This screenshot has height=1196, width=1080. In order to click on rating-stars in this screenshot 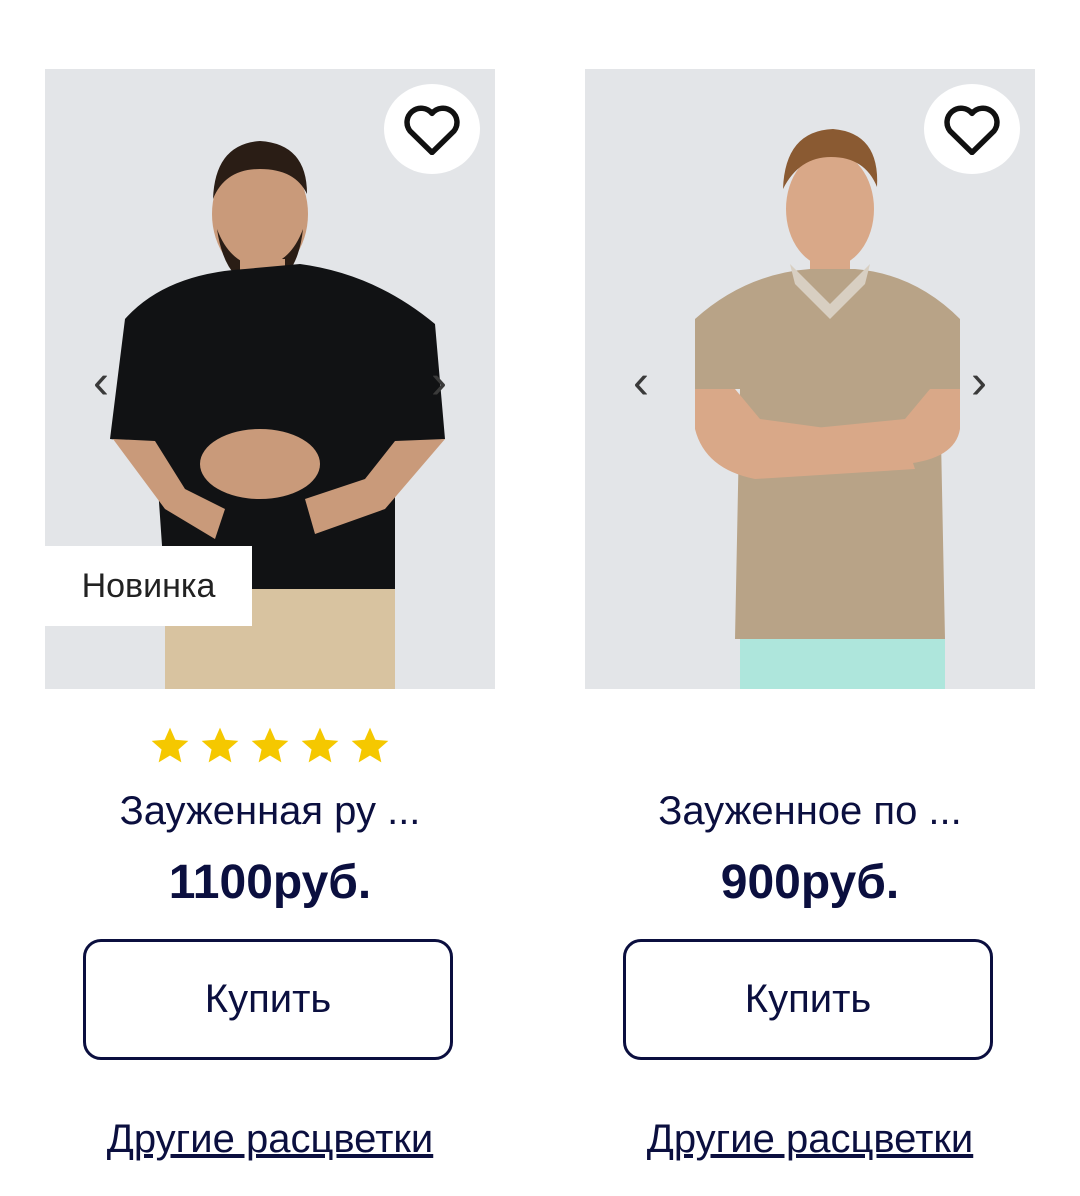, I will do `click(270, 747)`.